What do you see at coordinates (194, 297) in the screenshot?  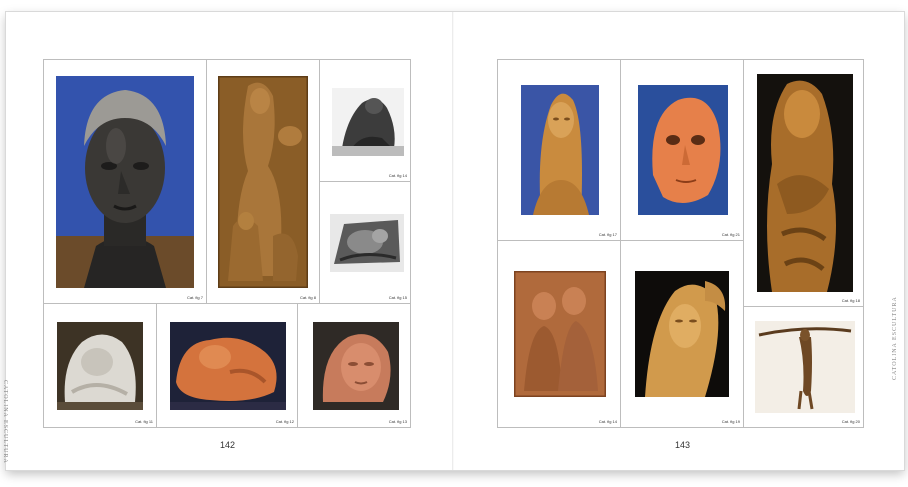 I see `figure-caption: Cat. fig 7` at bounding box center [194, 297].